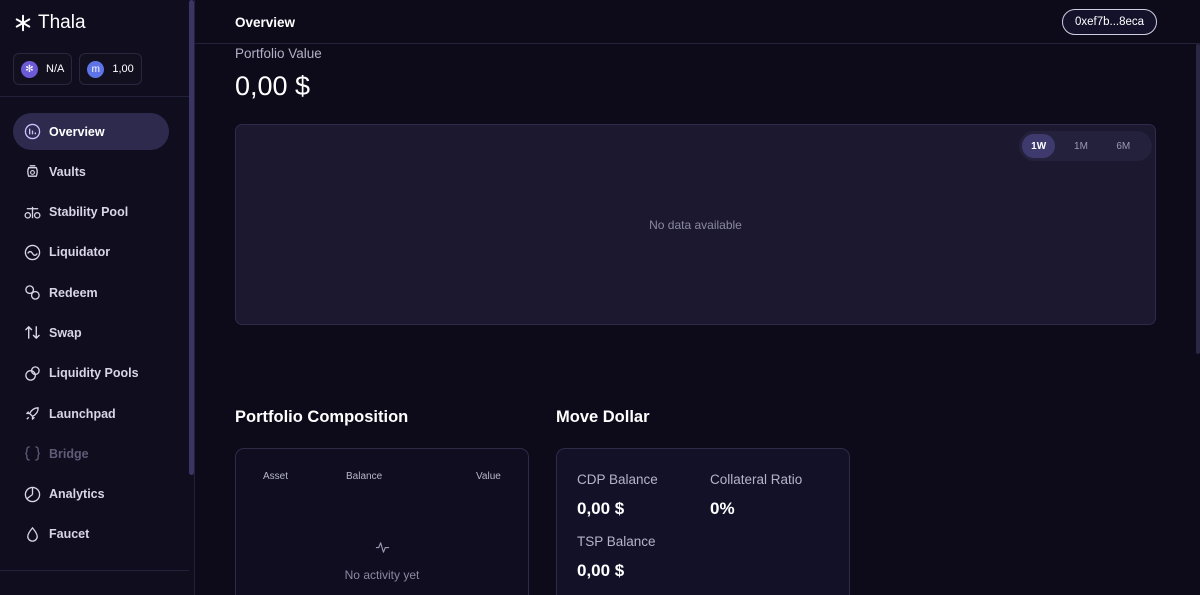 This screenshot has height=595, width=1200. What do you see at coordinates (65, 332) in the screenshot?
I see `sidebar-item-label: Swap` at bounding box center [65, 332].